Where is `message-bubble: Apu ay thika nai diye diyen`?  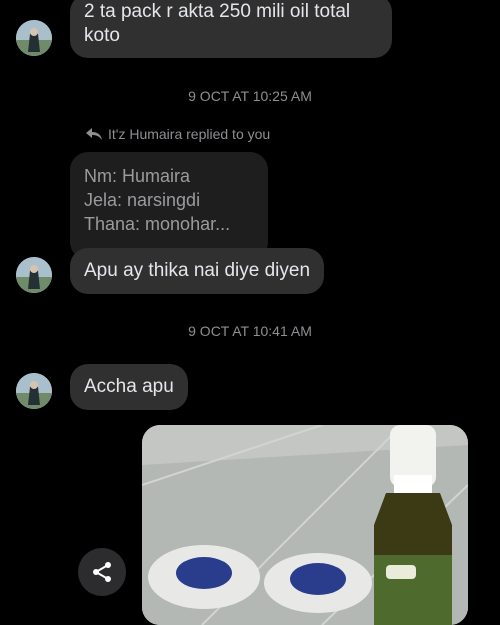
message-bubble: Apu ay thika nai diye diyen is located at coordinates (197, 271).